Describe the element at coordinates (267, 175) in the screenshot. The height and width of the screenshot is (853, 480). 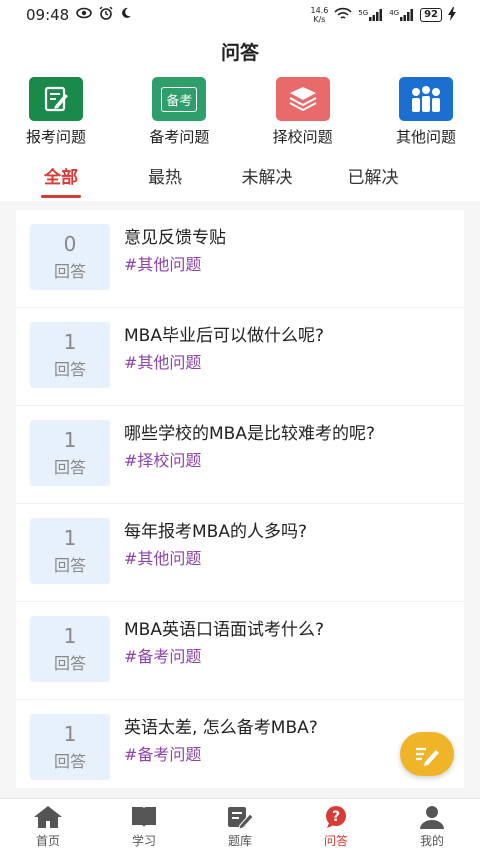
I see `tab-unsolved: 未解决` at that location.